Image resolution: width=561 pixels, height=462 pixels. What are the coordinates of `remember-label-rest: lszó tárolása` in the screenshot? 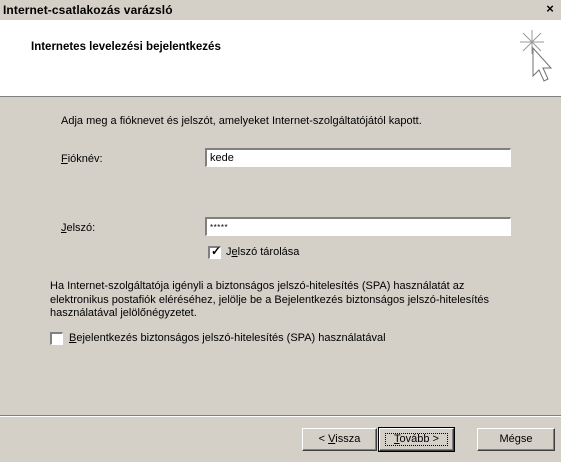 It's located at (268, 252).